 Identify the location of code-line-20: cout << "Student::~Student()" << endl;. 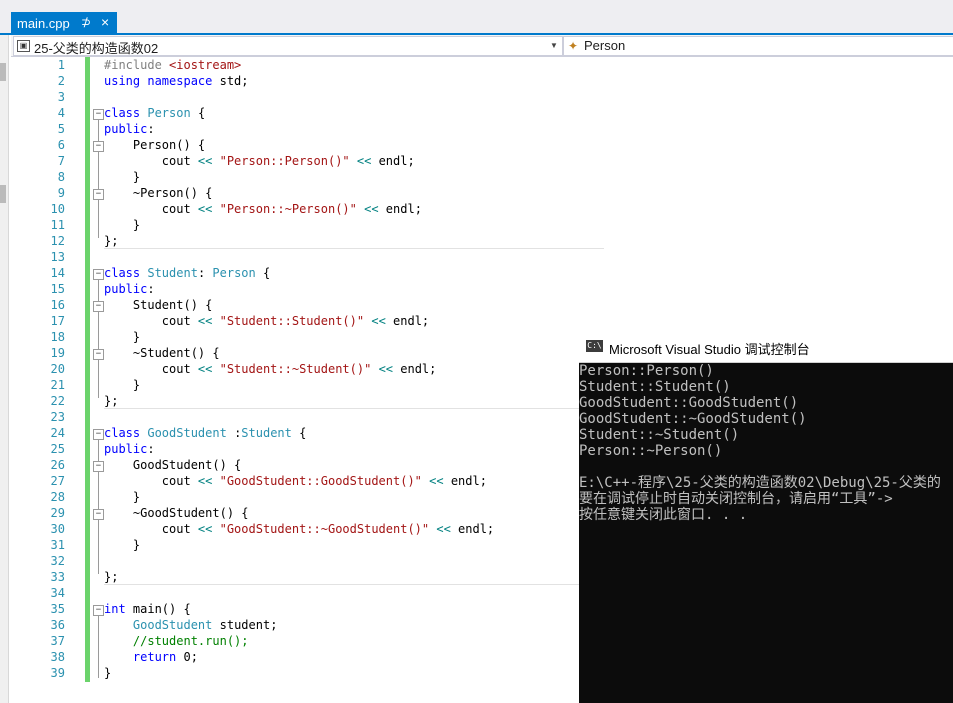
(270, 369).